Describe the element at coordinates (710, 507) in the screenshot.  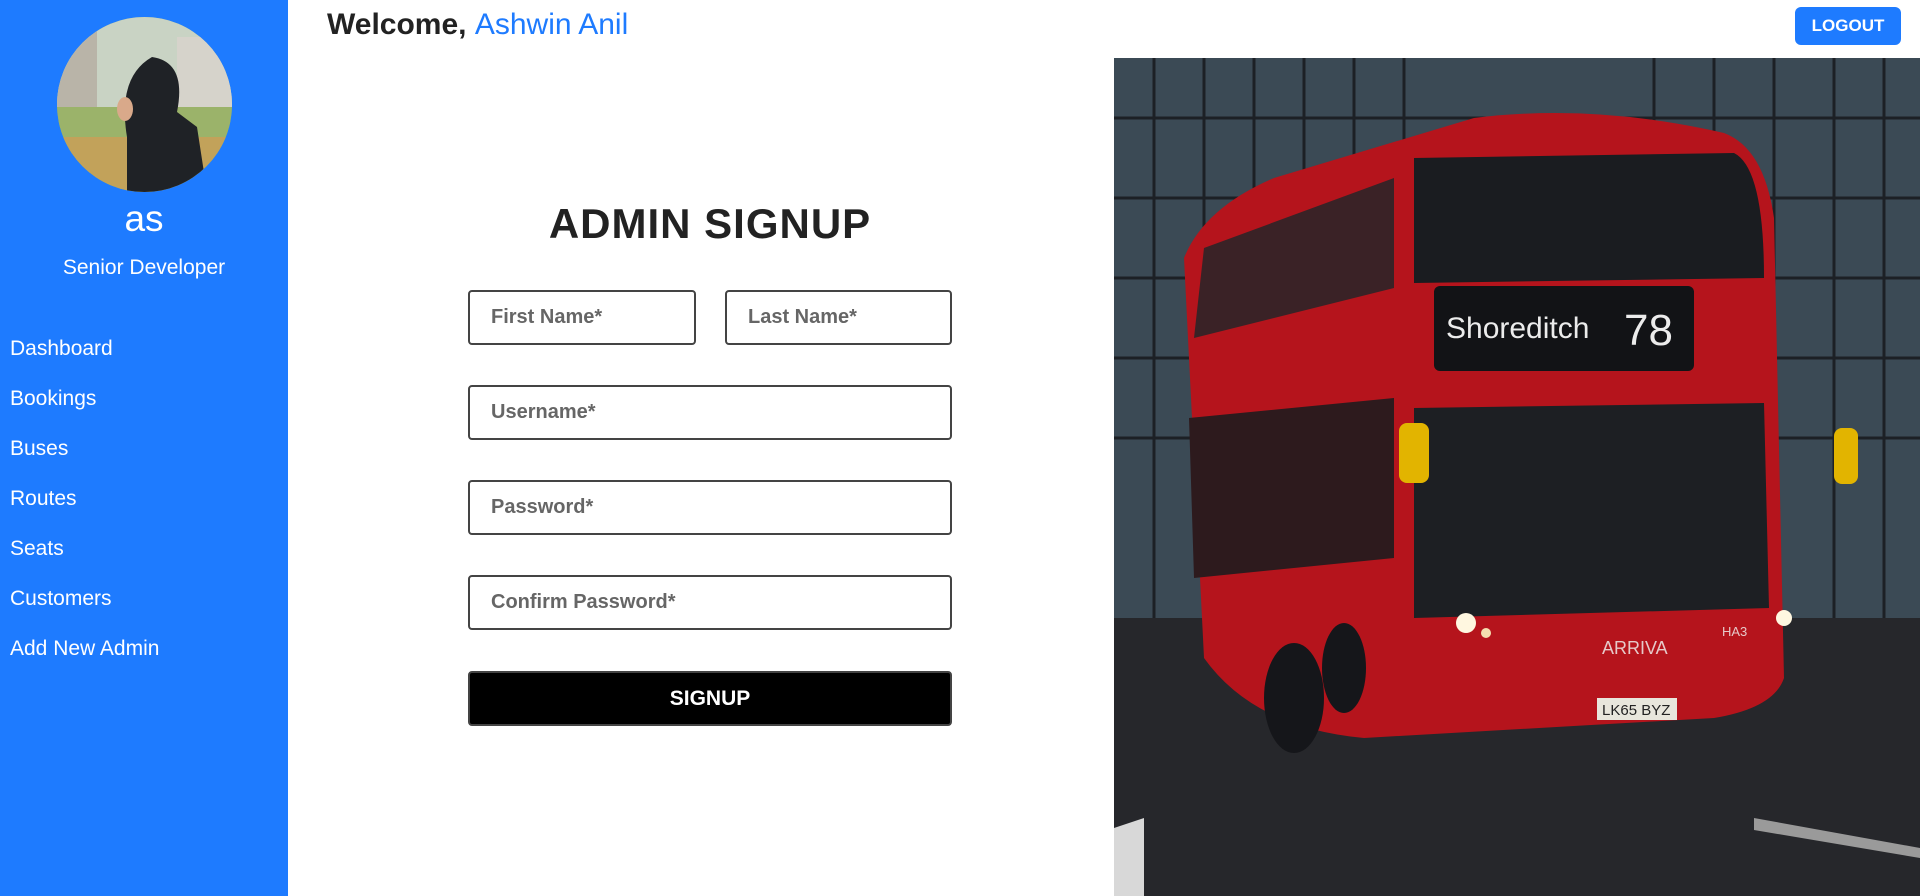
I see `password-input` at that location.